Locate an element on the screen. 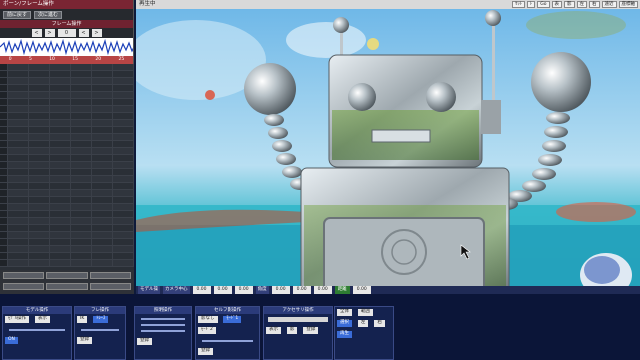  trace-button: ﾄﾚｰｽ is located at coordinates (101, 319).